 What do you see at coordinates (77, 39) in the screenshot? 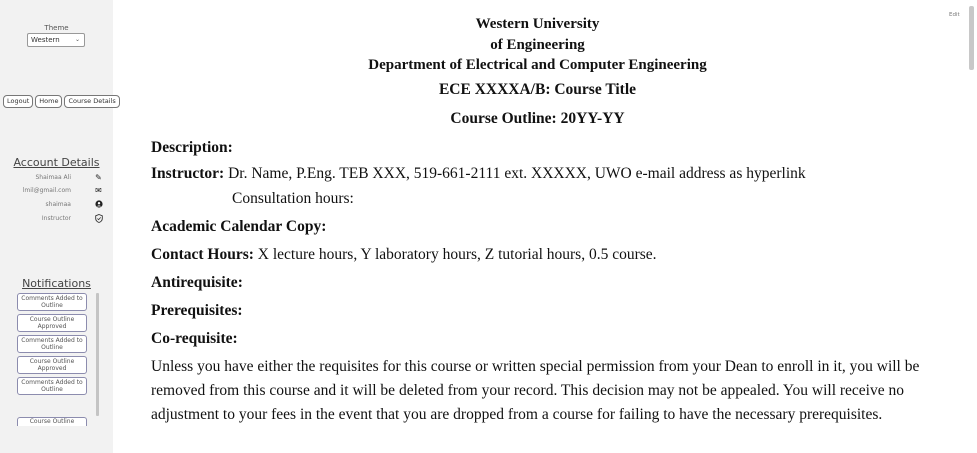
I see `chevron-down-icon: ⌄` at bounding box center [77, 39].